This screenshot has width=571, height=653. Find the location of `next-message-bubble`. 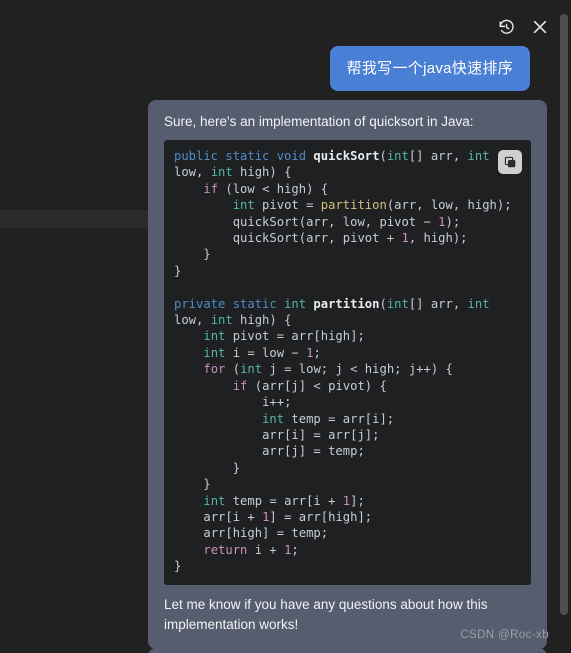

next-message-bubble is located at coordinates (347, 650).